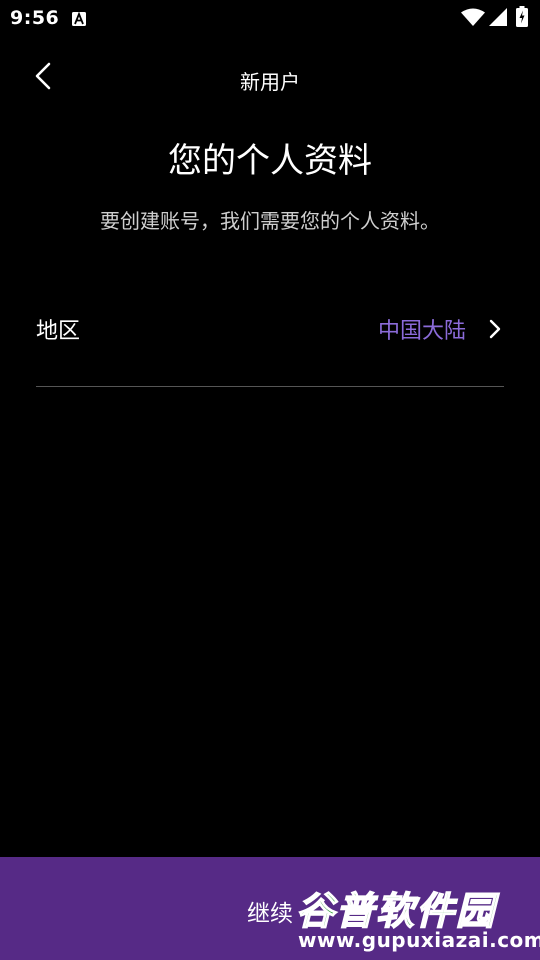 The width and height of the screenshot is (540, 960). What do you see at coordinates (270, 82) in the screenshot?
I see `nav-title: 新用户` at bounding box center [270, 82].